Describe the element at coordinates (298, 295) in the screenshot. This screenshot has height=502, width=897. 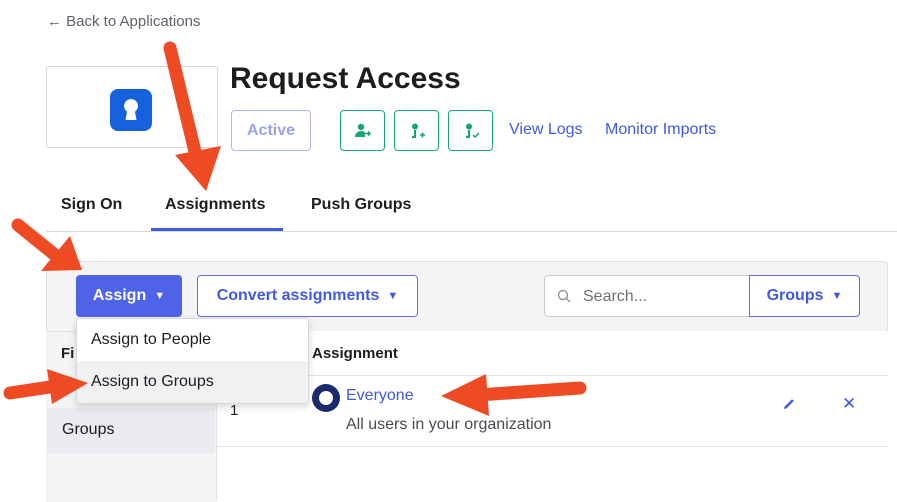
I see `convert-assignments-label: Convert assignments` at that location.